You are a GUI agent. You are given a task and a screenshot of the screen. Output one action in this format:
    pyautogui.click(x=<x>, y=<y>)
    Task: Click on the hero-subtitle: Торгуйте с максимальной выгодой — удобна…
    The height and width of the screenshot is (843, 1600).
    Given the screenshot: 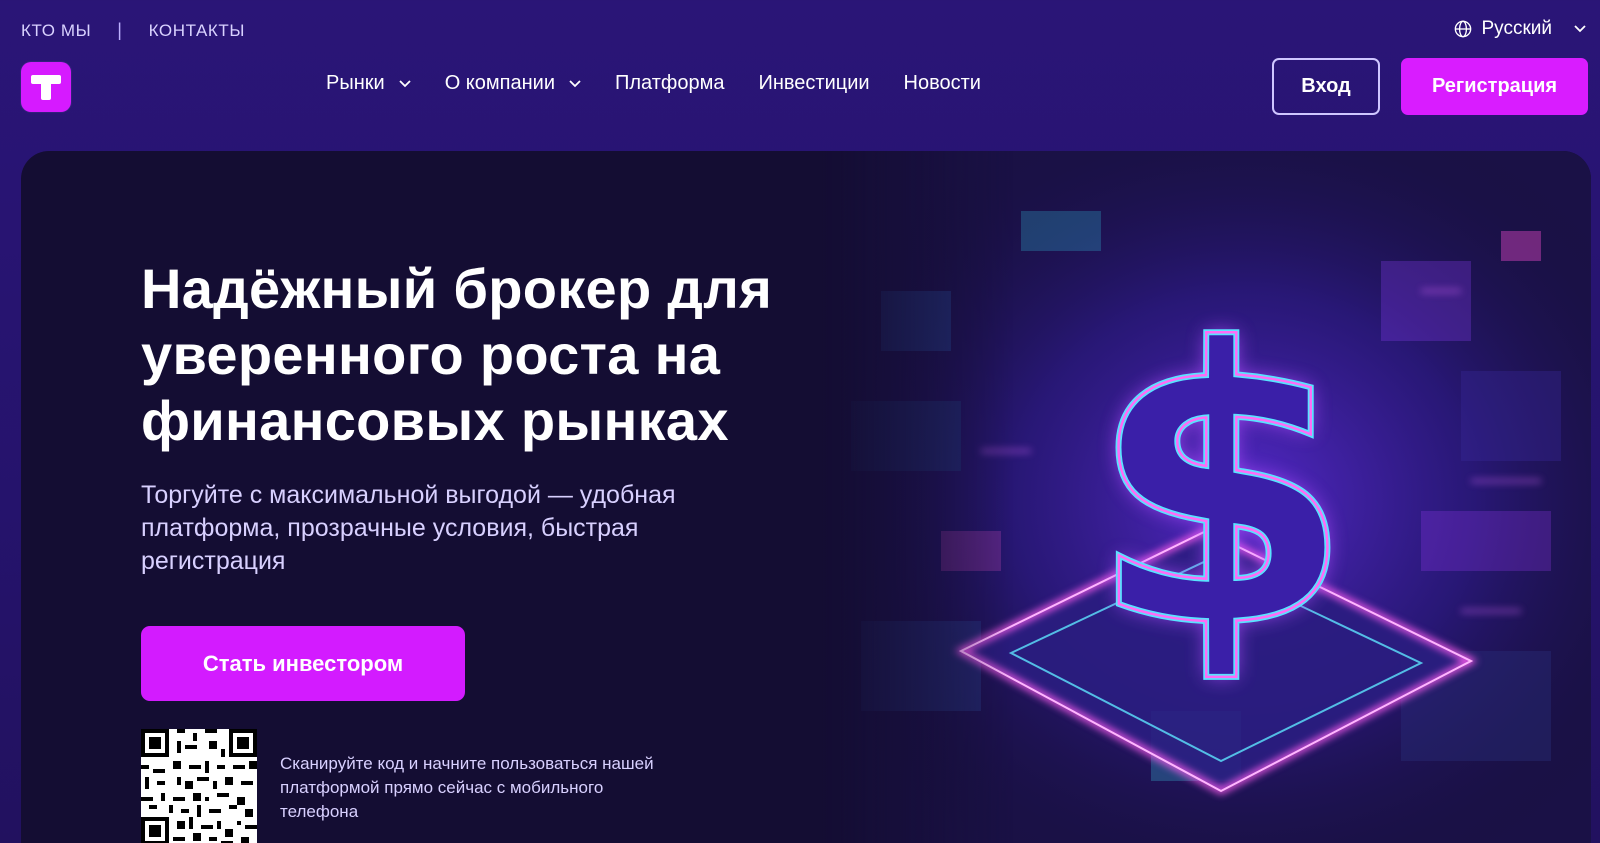 What is the action you would take?
    pyautogui.click(x=408, y=528)
    